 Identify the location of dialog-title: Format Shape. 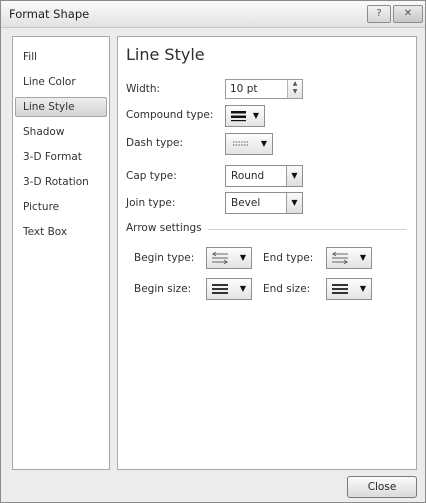
(49, 14).